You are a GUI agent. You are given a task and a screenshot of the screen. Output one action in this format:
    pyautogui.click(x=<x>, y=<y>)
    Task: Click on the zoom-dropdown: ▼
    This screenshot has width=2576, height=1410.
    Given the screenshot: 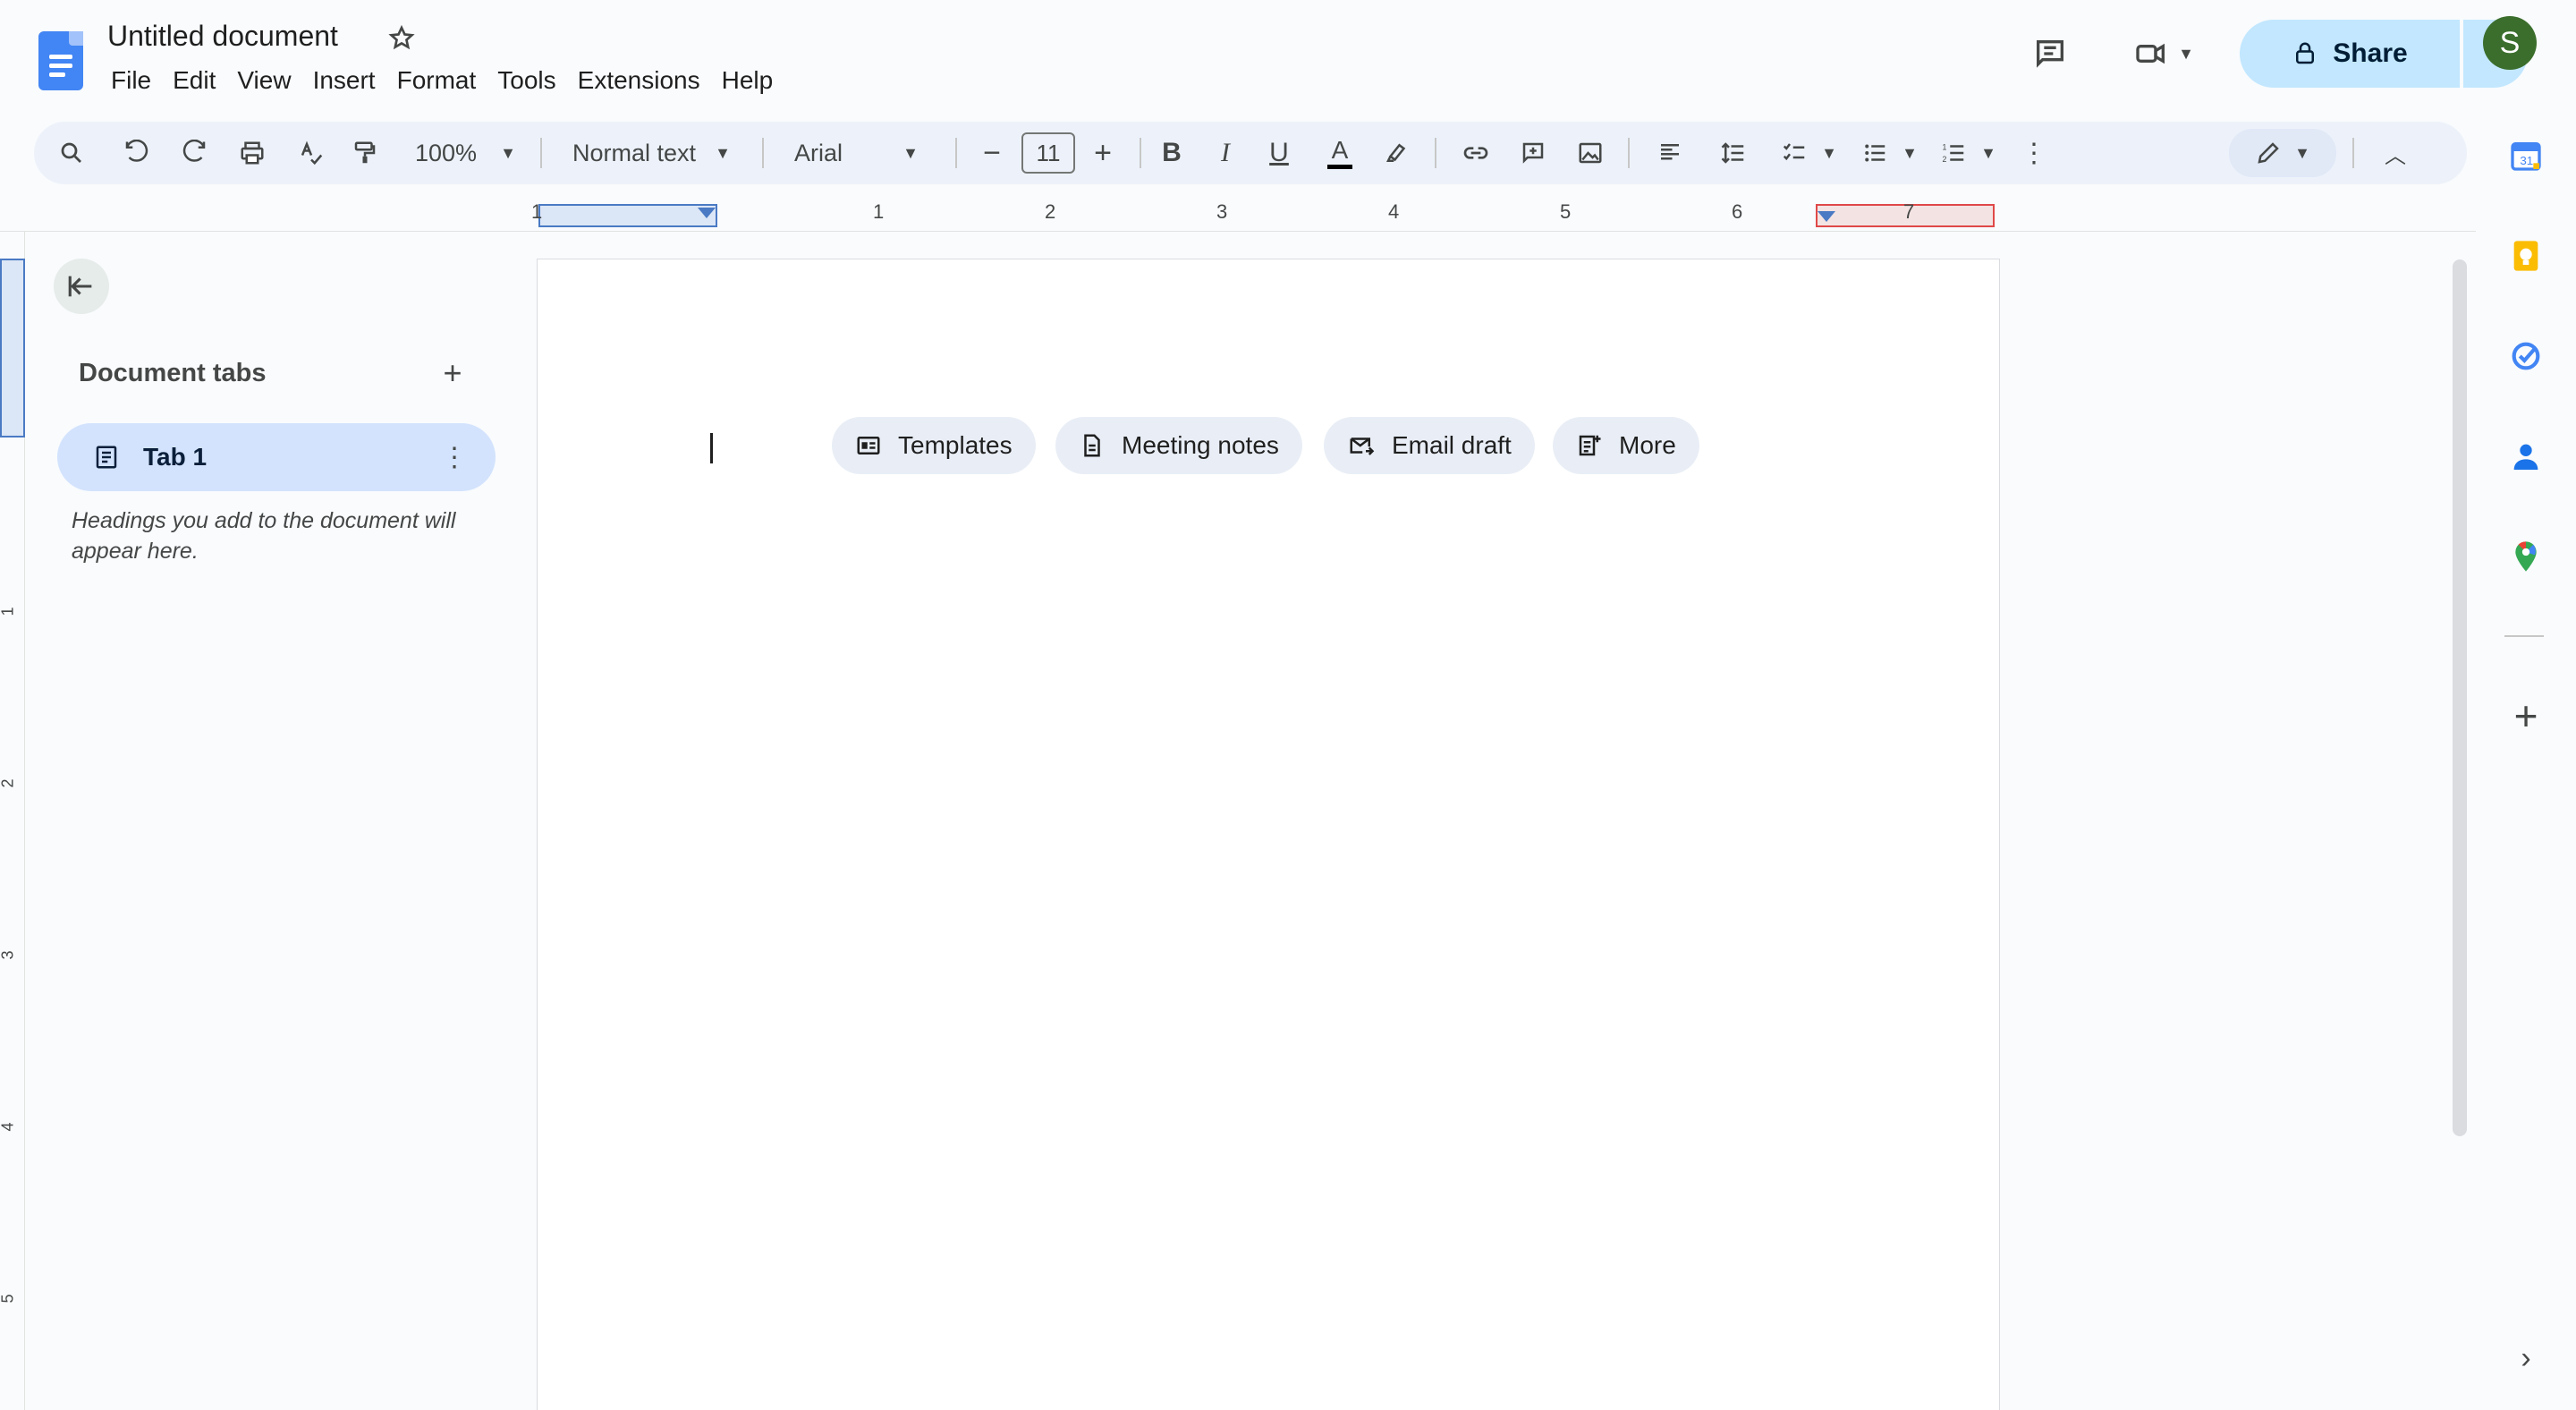 What is the action you would take?
    pyautogui.click(x=508, y=153)
    